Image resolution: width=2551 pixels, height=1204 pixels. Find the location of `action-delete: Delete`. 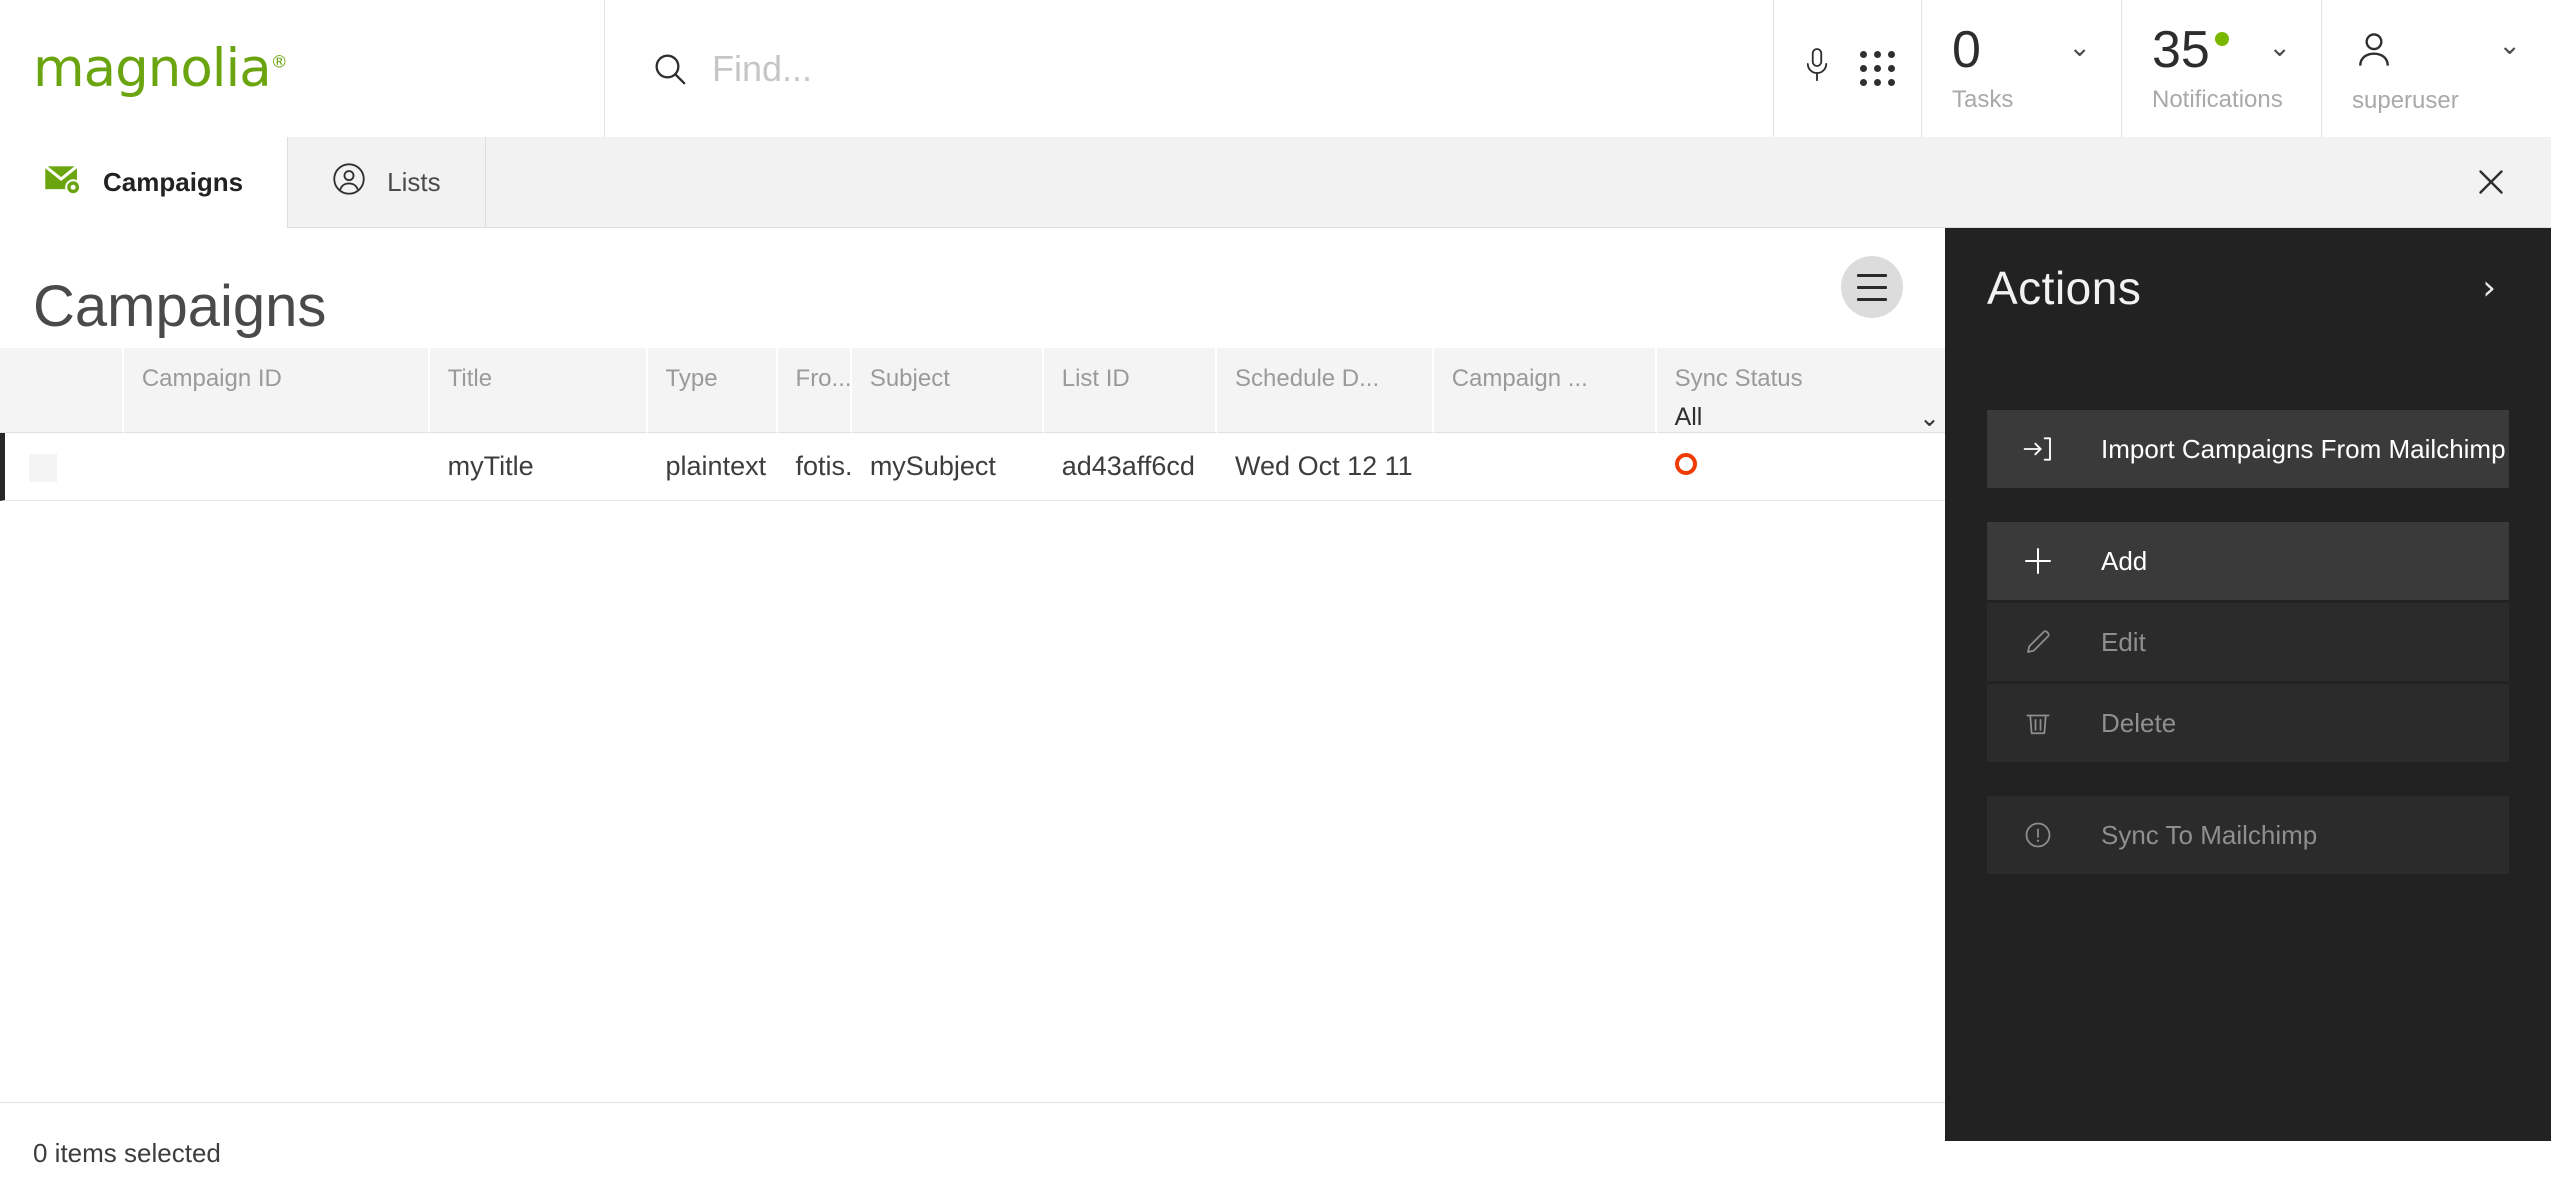

action-delete: Delete is located at coordinates (2248, 723).